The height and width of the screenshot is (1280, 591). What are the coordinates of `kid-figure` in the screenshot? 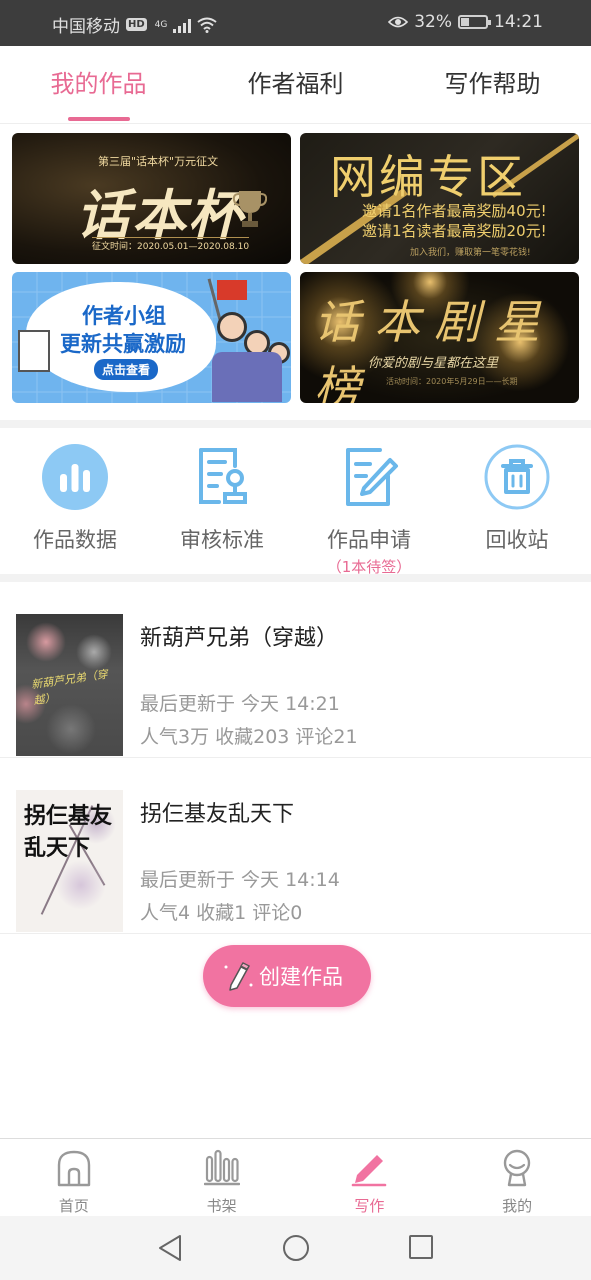 It's located at (232, 327).